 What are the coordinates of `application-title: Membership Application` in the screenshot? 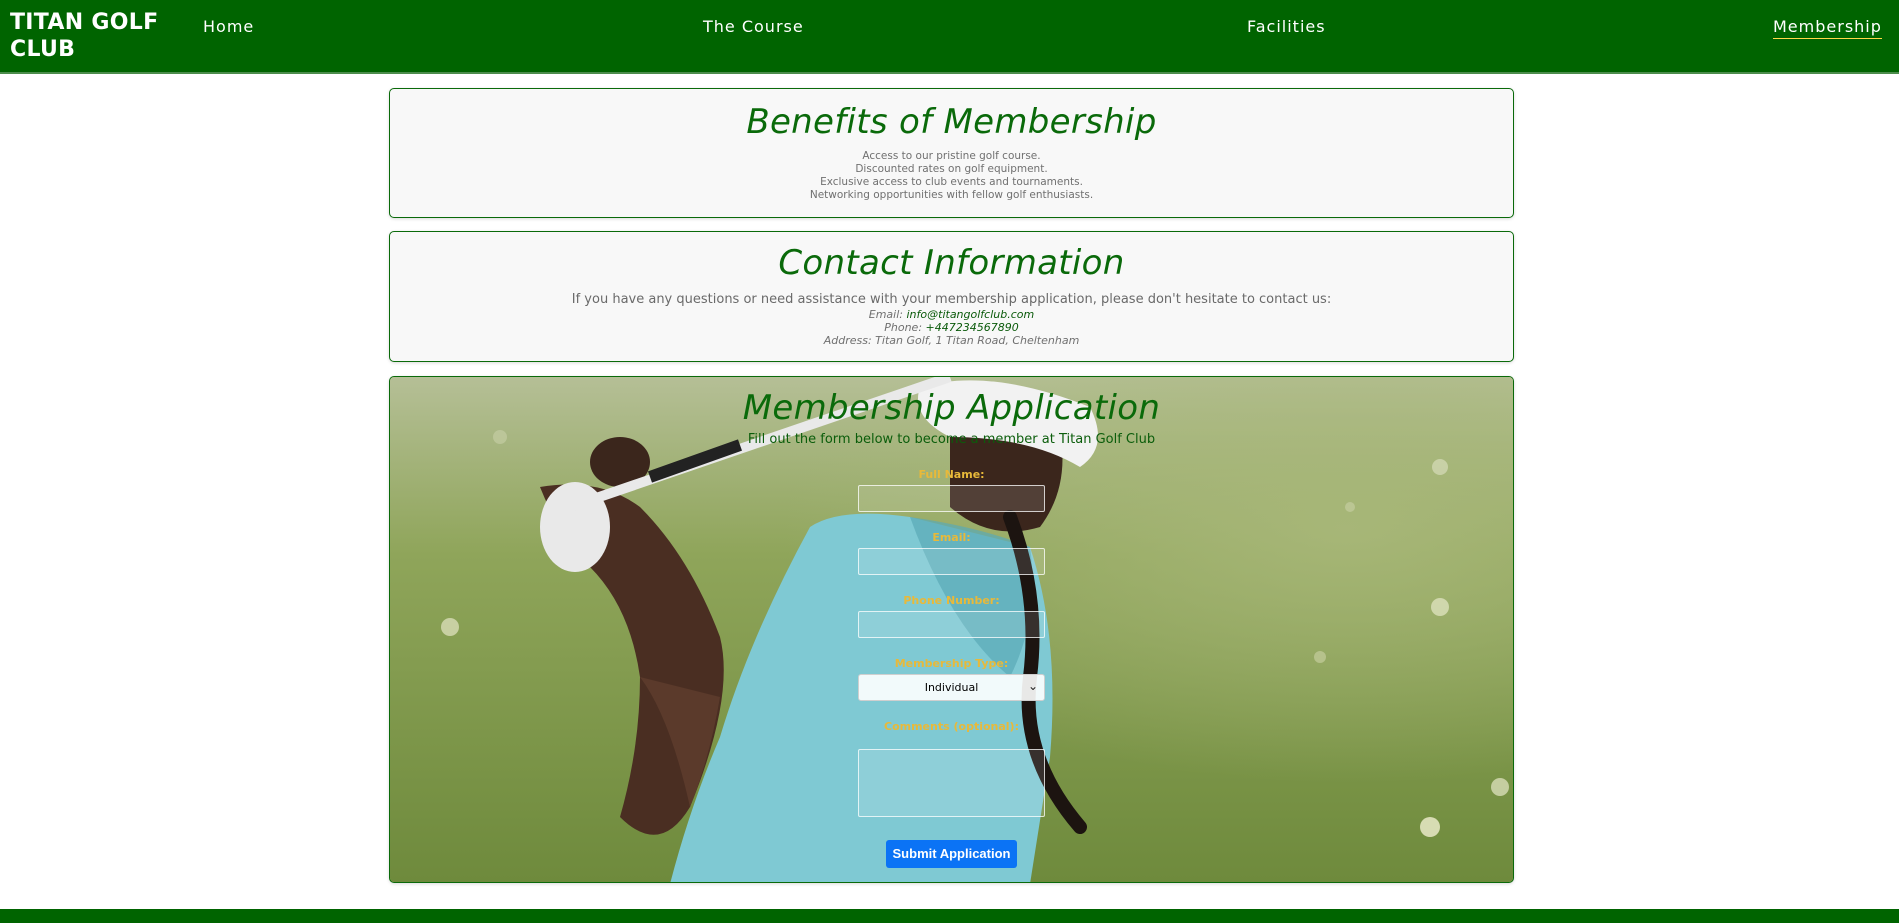 It's located at (951, 408).